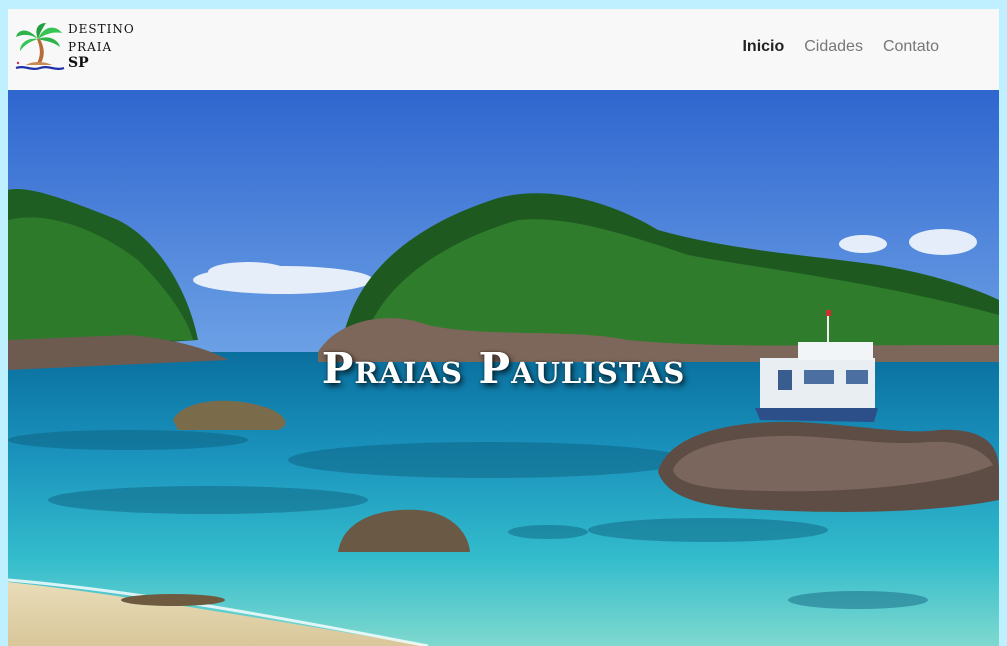 This screenshot has height=646, width=1007. I want to click on brand-text: DESTINO PRAIA SP, so click(101, 46).